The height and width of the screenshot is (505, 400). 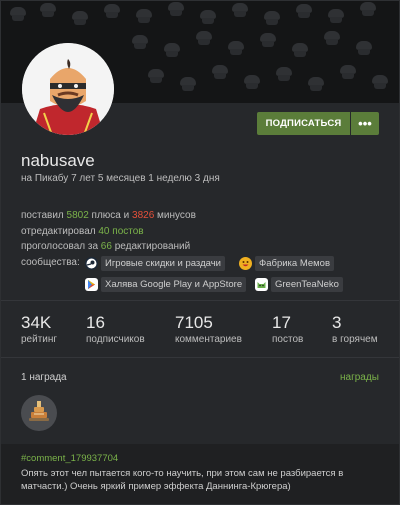 What do you see at coordinates (120, 231) in the screenshot?
I see `edited-posts-link: 40 постов` at bounding box center [120, 231].